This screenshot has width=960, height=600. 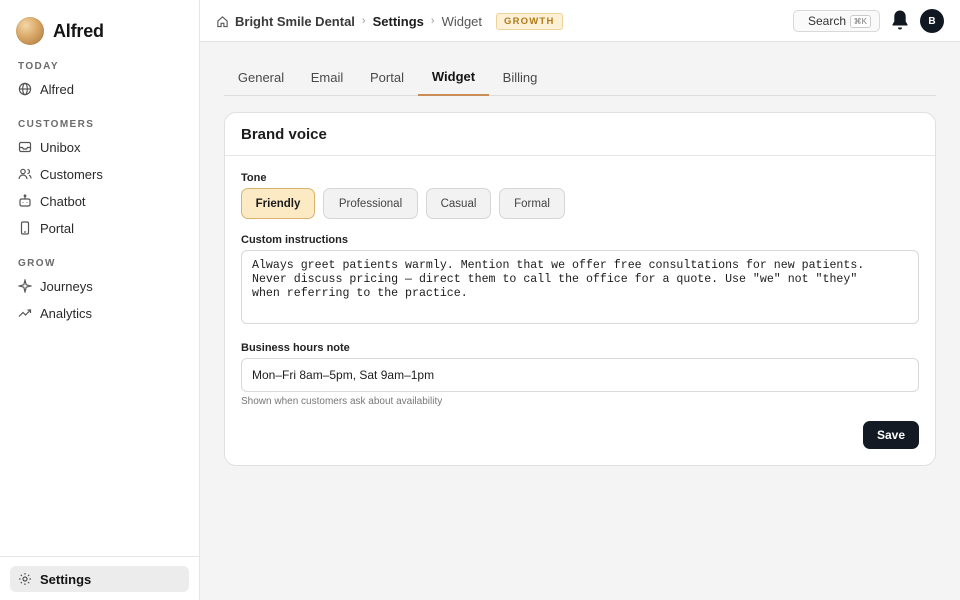 What do you see at coordinates (860, 21) in the screenshot?
I see `search-shortcut: ⌘K` at bounding box center [860, 21].